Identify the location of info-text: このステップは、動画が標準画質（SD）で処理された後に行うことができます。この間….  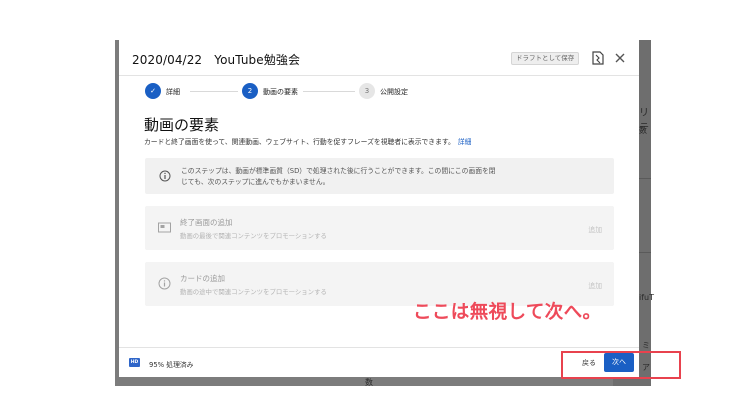
(351, 177).